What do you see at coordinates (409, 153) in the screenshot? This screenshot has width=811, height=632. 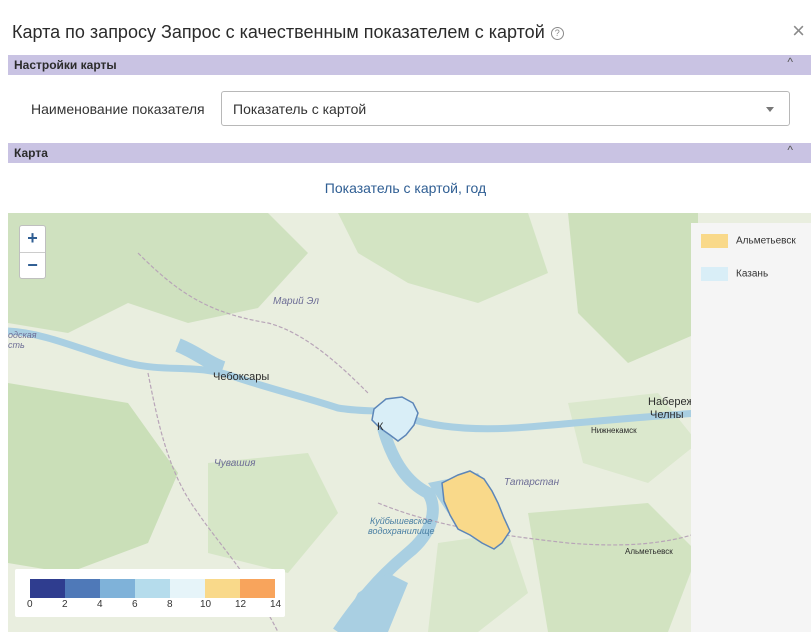 I see `map-section-header: Карта ^` at bounding box center [409, 153].